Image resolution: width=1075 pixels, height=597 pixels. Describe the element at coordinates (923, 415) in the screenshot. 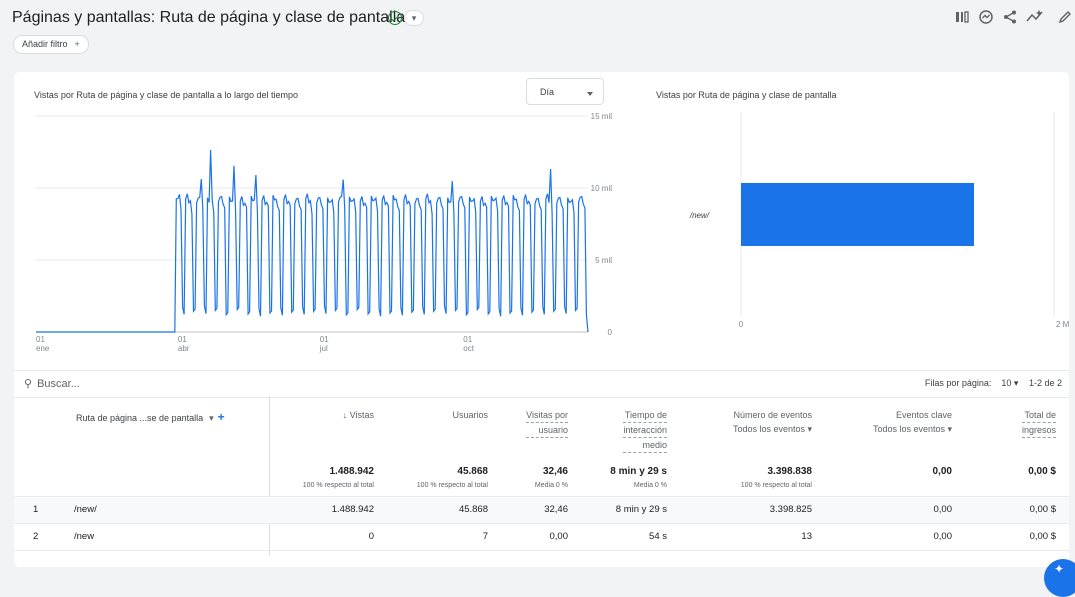

I see `column-header-label: Eventos clave` at that location.